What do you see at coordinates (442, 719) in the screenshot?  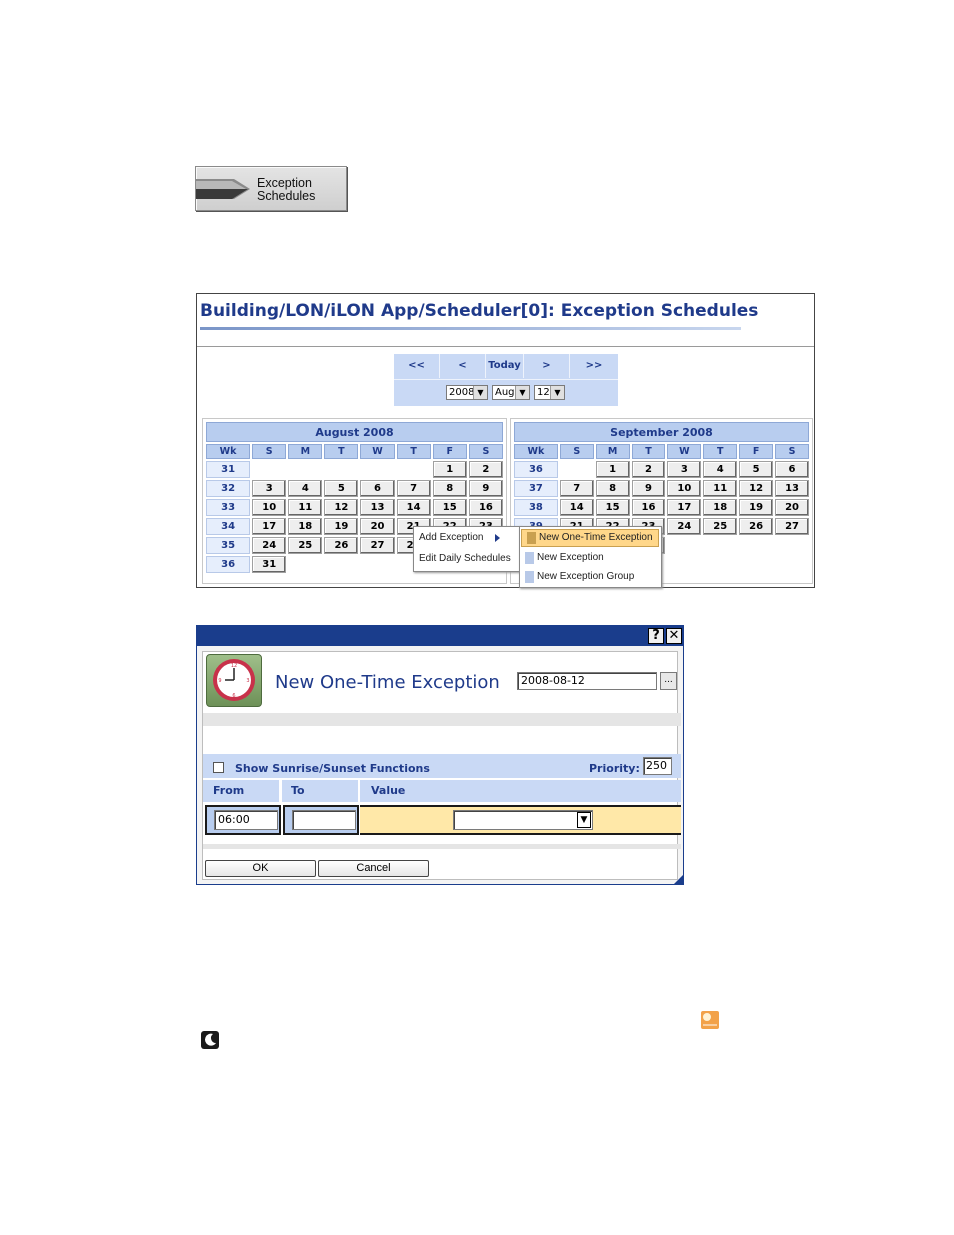 I see `separator-band` at bounding box center [442, 719].